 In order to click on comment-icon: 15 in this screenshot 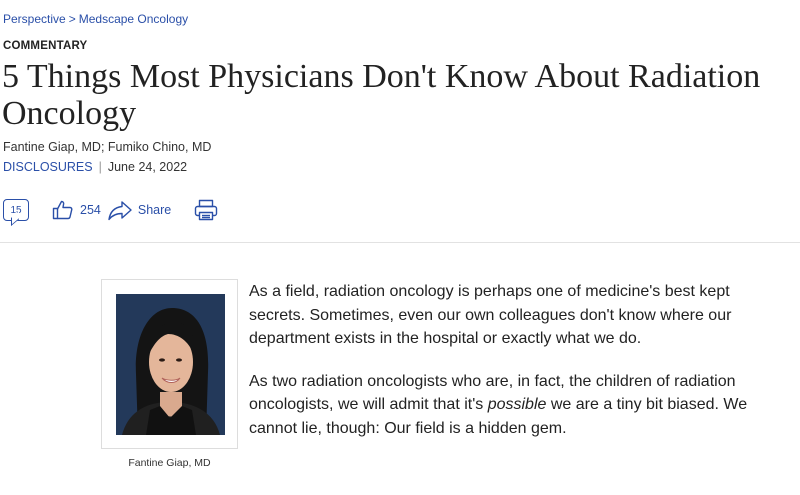, I will do `click(16, 210)`.